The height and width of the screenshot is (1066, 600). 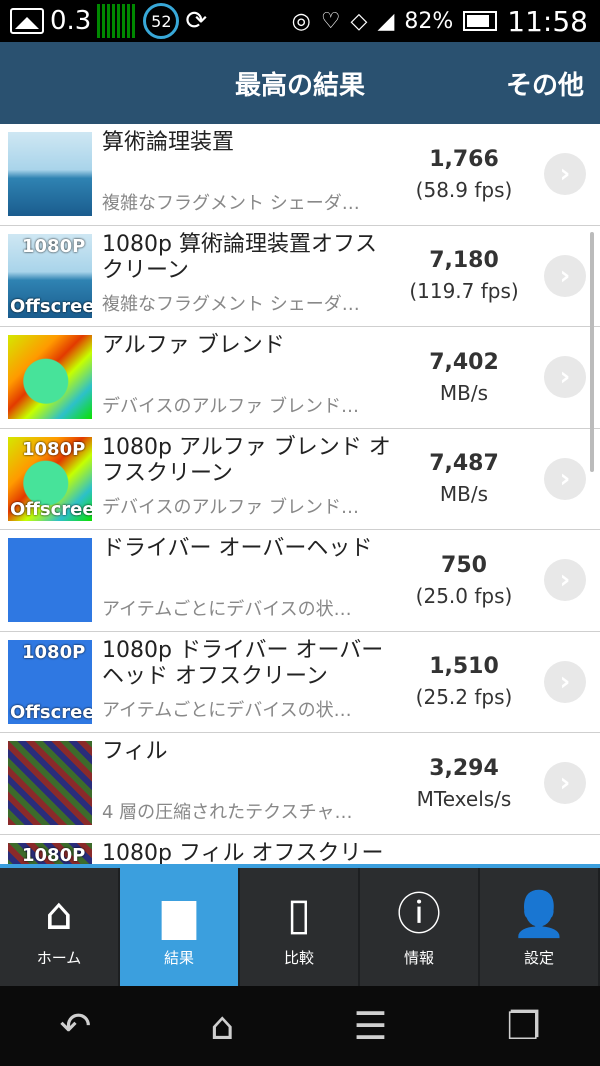 I want to click on bar-chart-icon: ▆, so click(x=179, y=914).